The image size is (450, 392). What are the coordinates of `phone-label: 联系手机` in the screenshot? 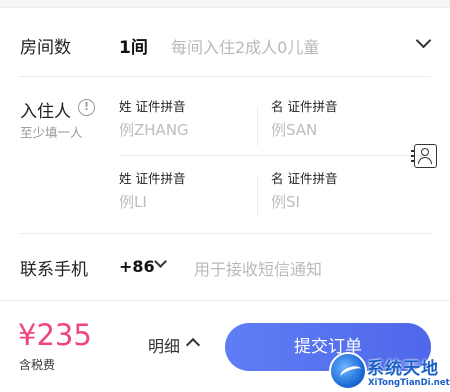 It's located at (54, 270).